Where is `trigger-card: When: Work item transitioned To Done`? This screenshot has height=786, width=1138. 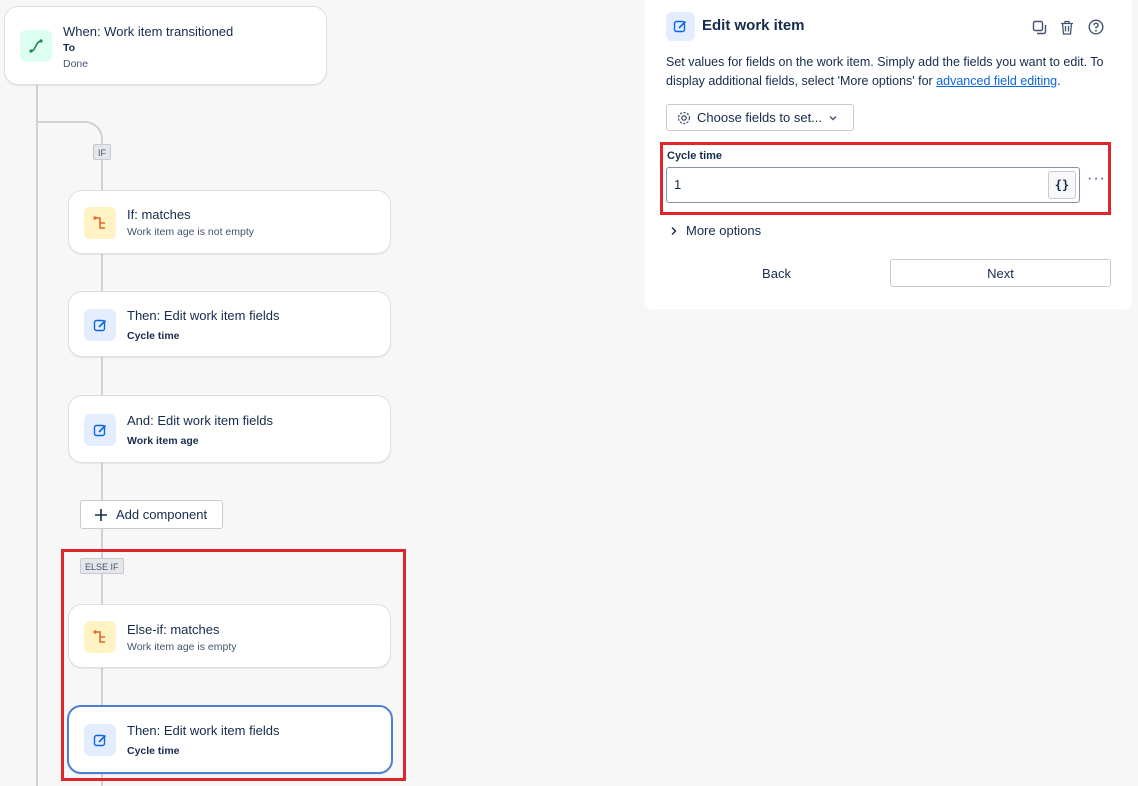
trigger-card: When: Work item transitioned To Done is located at coordinates (165, 45).